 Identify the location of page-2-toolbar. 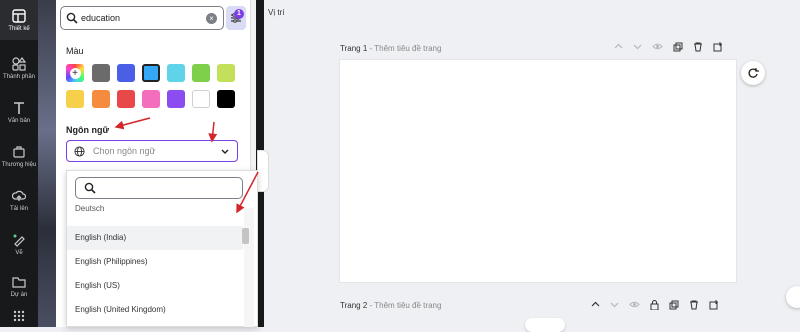
(655, 305).